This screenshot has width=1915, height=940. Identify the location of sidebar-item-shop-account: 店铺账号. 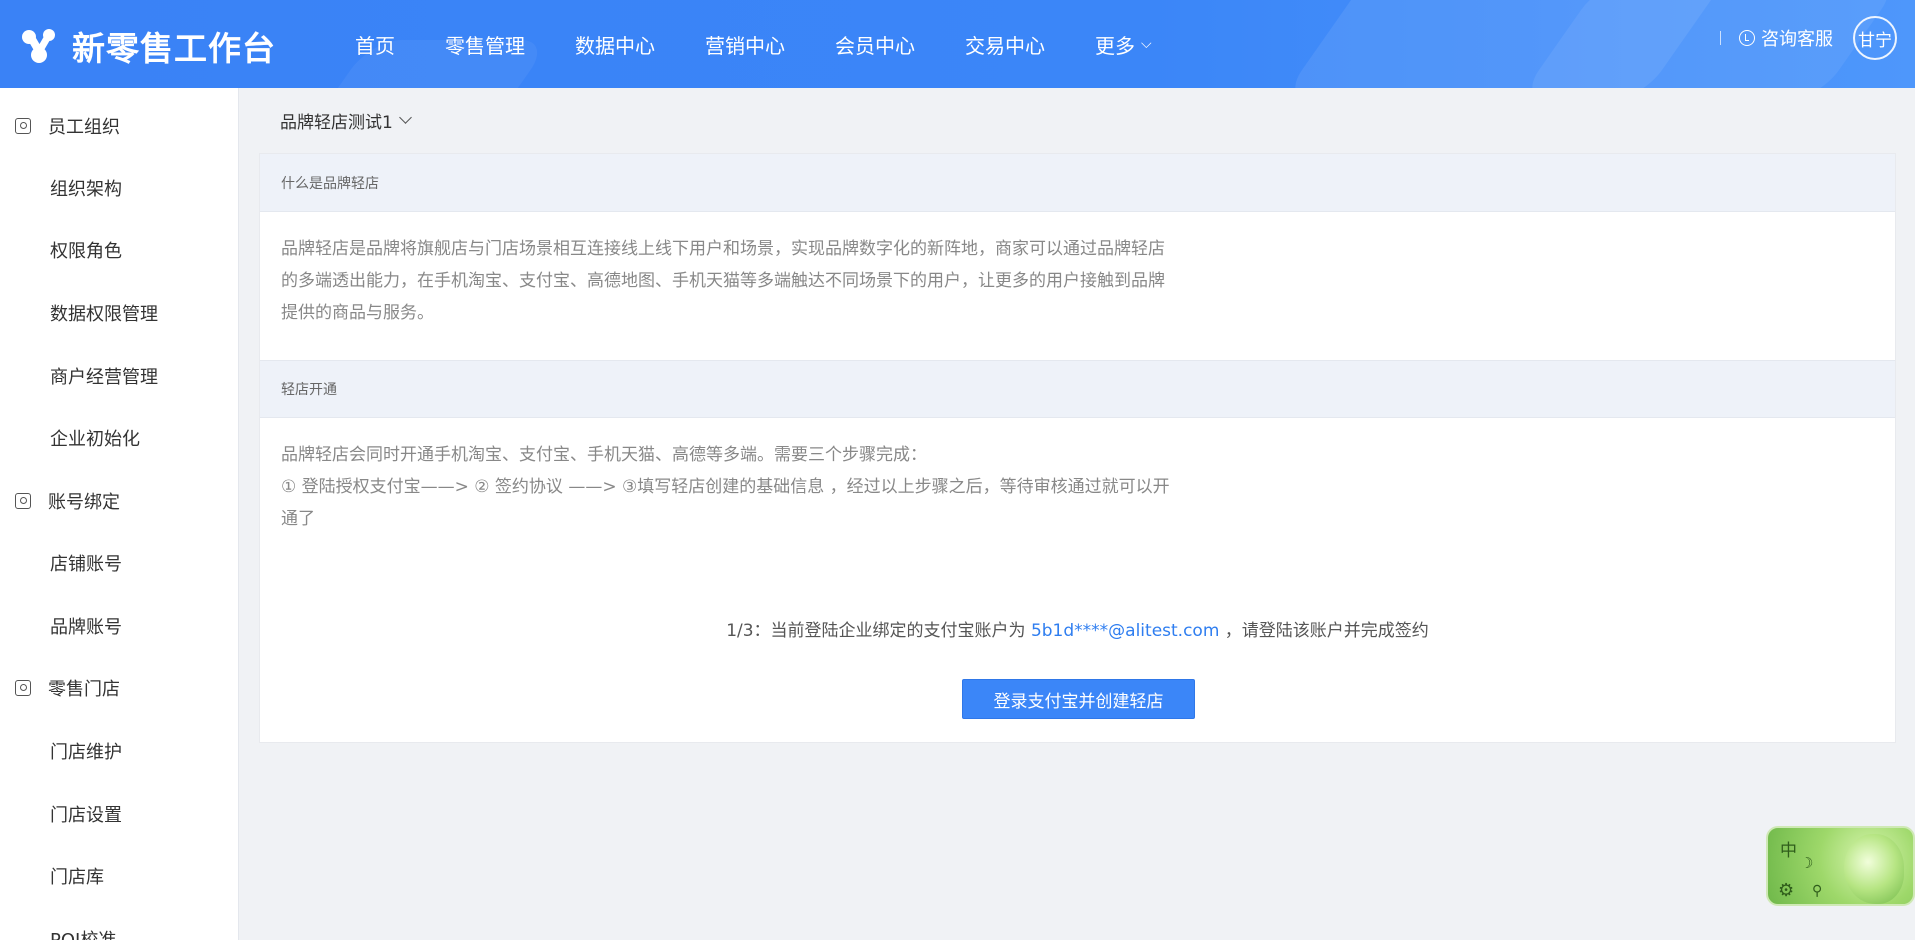
(119, 563).